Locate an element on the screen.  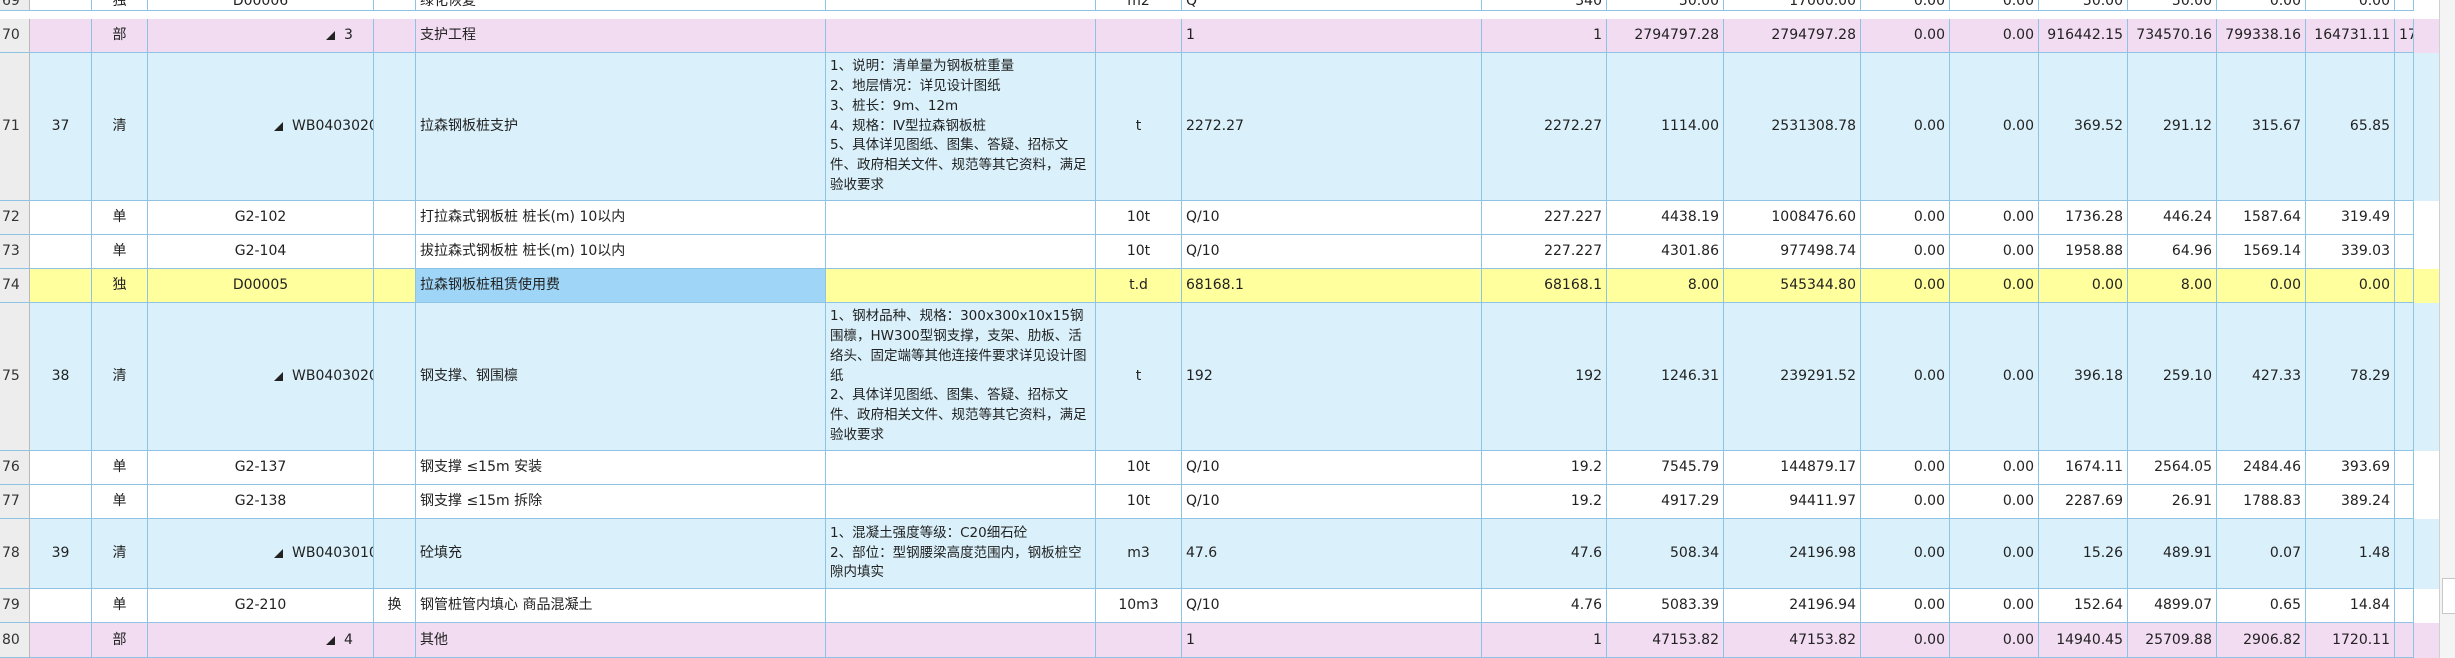
cell-v5: 799338.16 is located at coordinates (2261, 36).